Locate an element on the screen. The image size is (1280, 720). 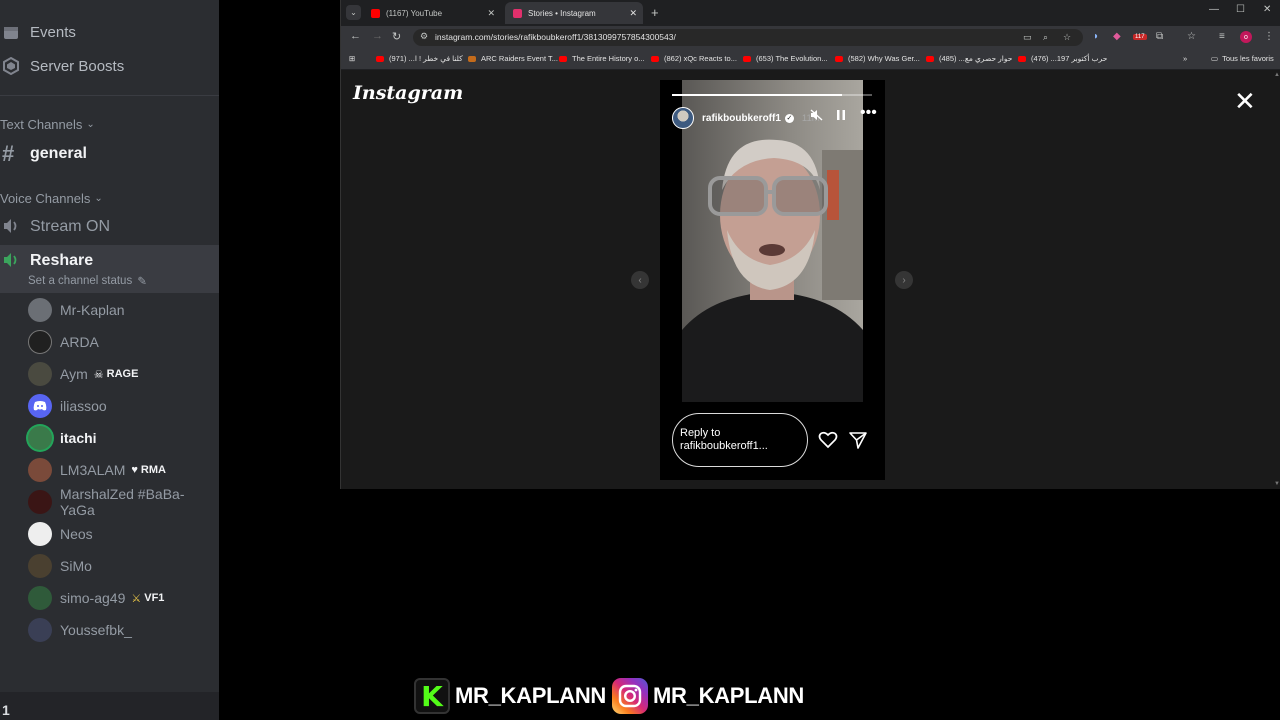
next-story-button: › is located at coordinates (904, 280).